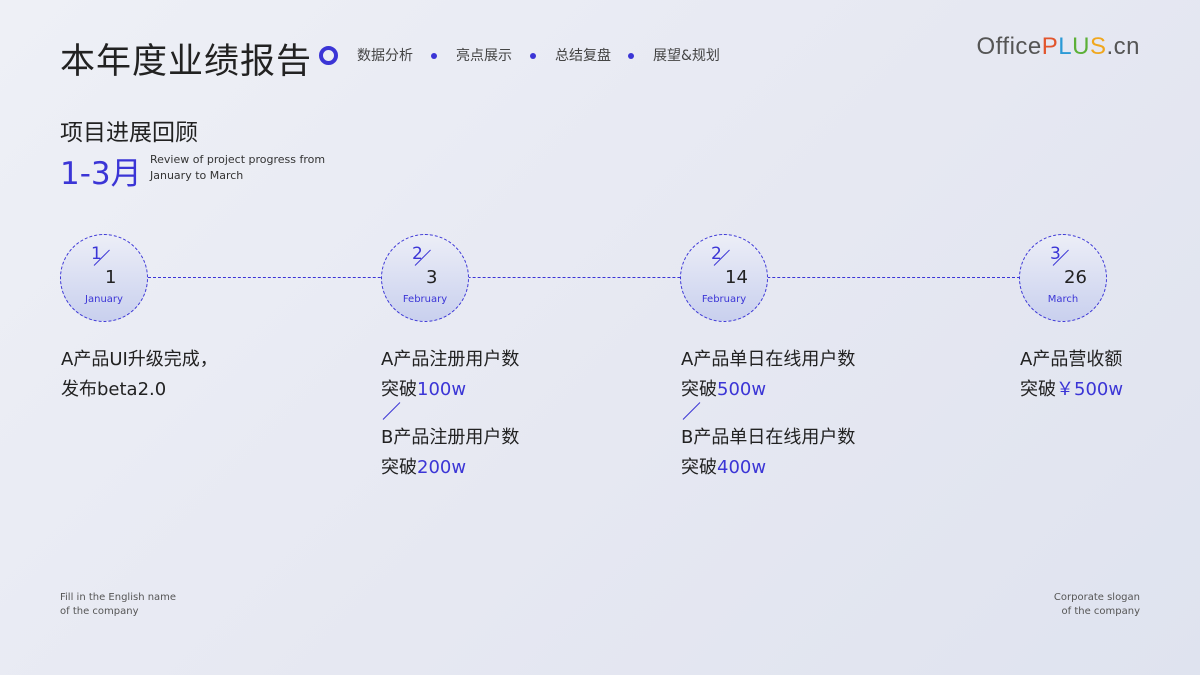 Image resolution: width=1200 pixels, height=675 pixels. I want to click on desc-text: A产品UI升级完成，, so click(139, 359).